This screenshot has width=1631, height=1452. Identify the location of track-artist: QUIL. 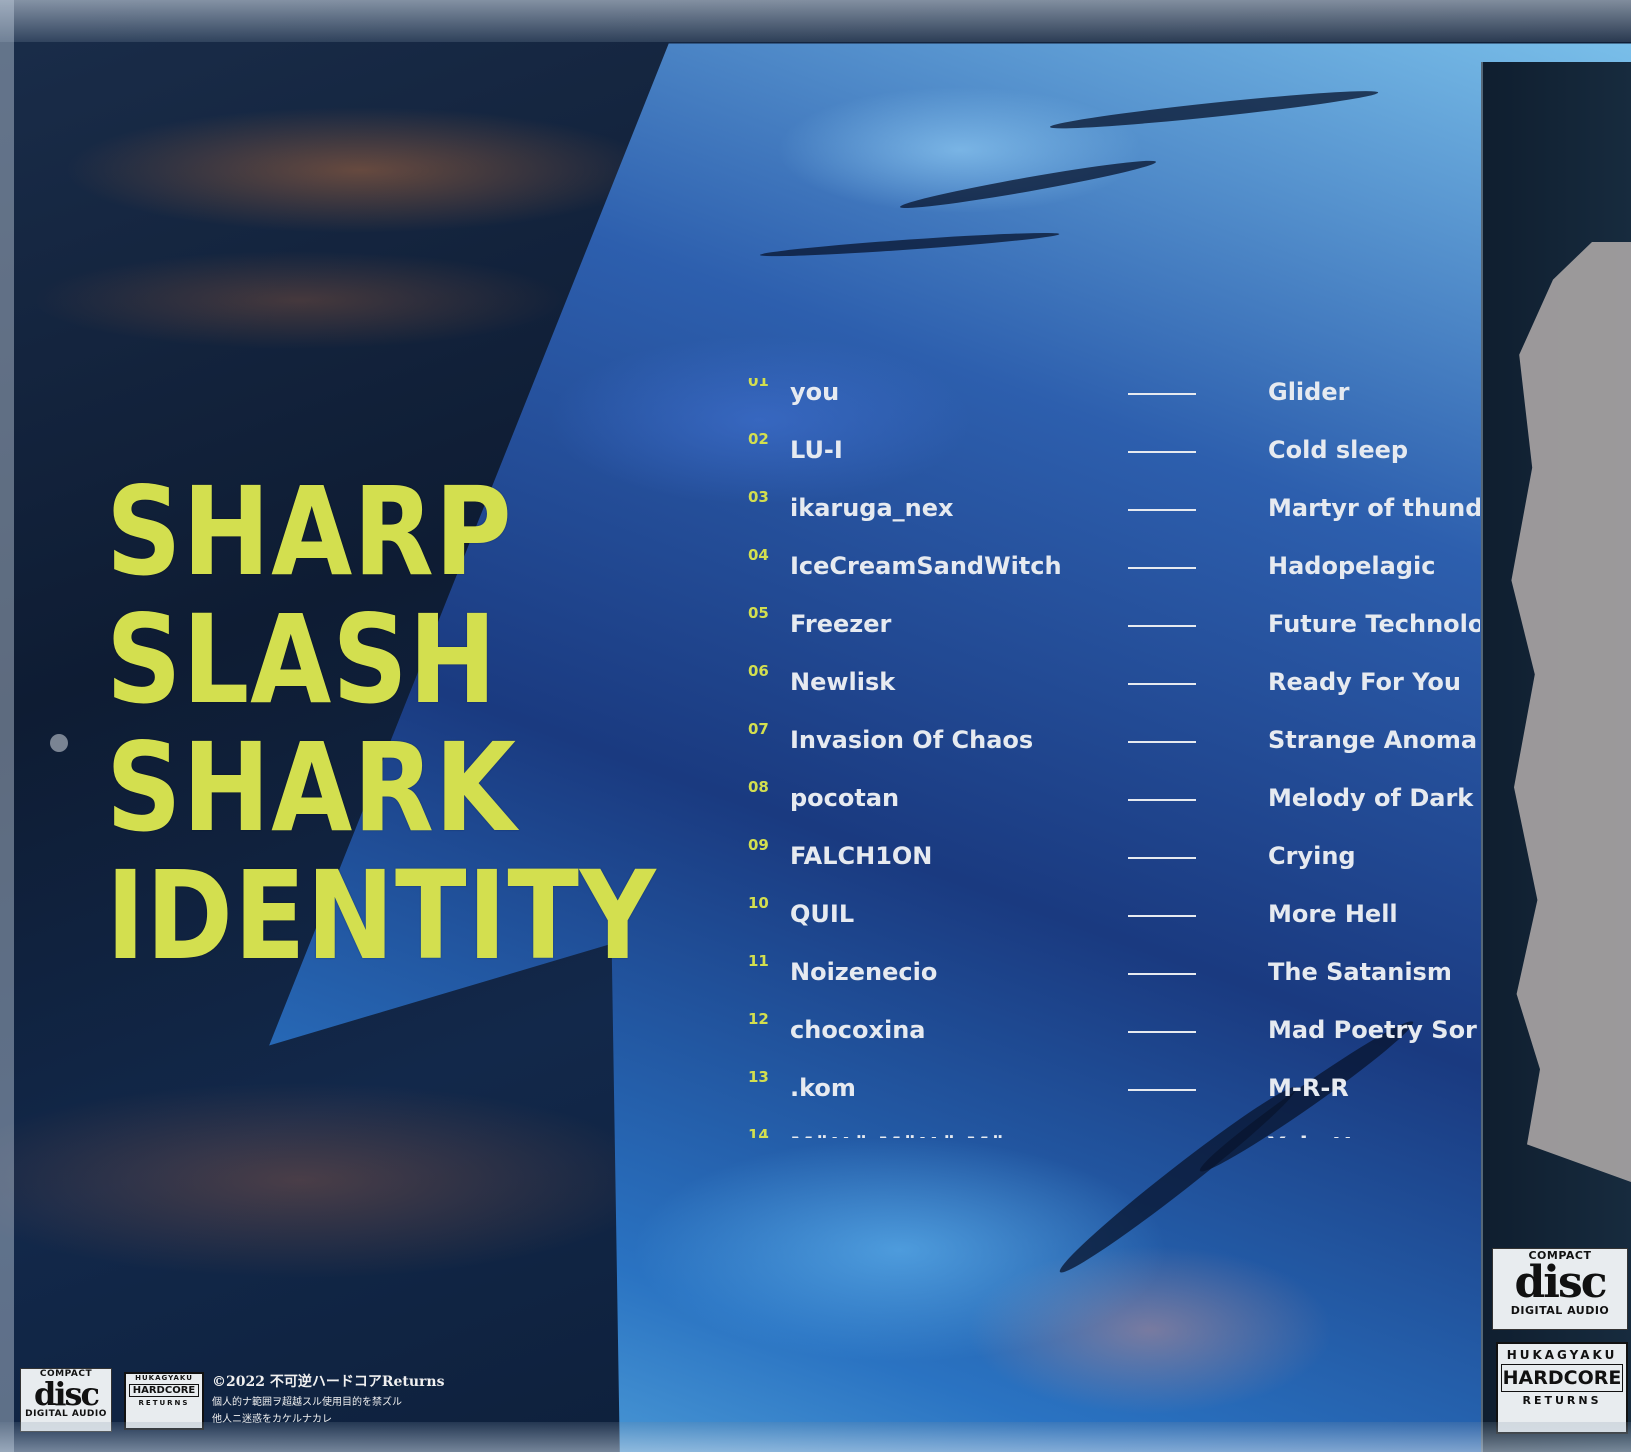
(822, 914).